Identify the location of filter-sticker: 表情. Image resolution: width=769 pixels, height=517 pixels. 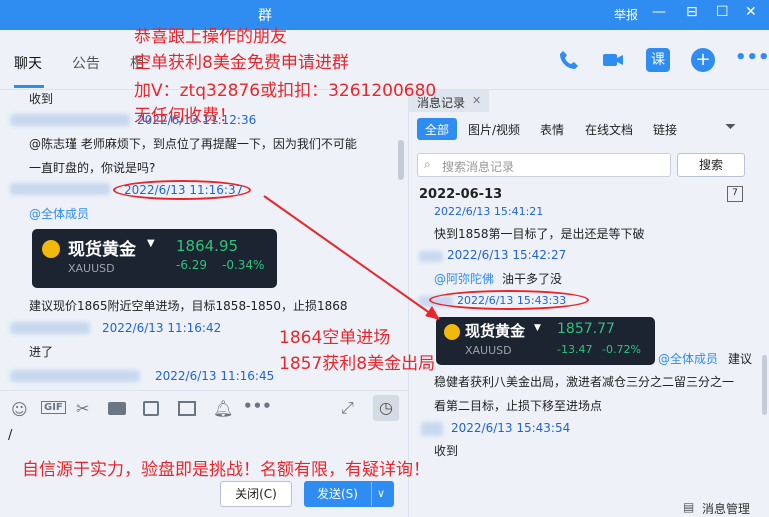
(552, 129).